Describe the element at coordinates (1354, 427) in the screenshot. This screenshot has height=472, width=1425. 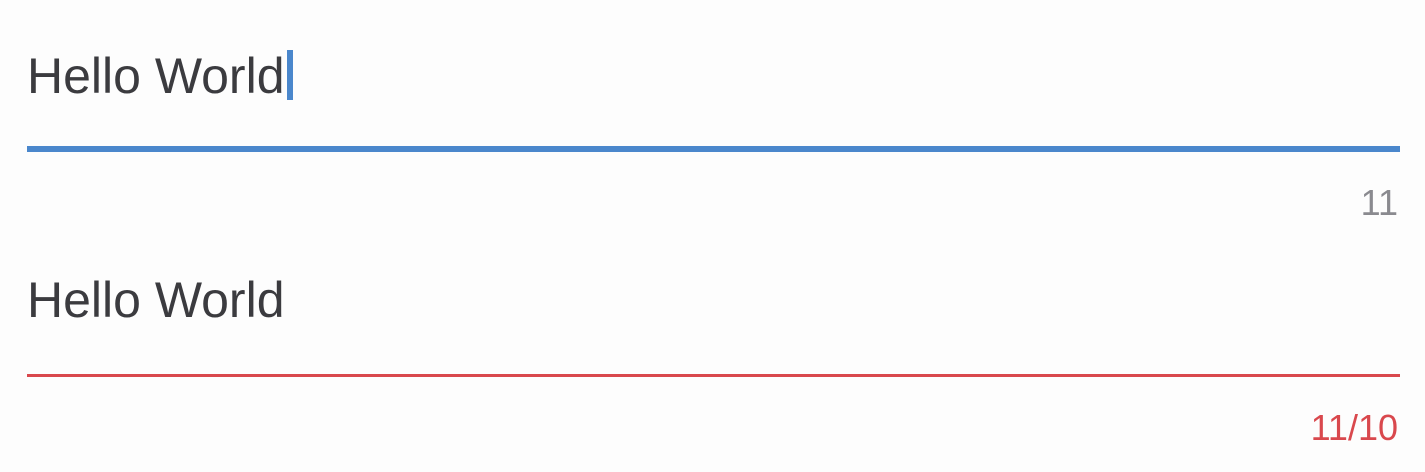
I see `character-counter-error: 11/10` at that location.